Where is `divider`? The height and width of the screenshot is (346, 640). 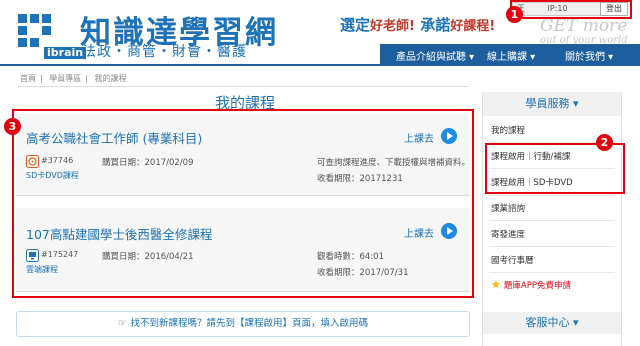 divider is located at coordinates (243, 86).